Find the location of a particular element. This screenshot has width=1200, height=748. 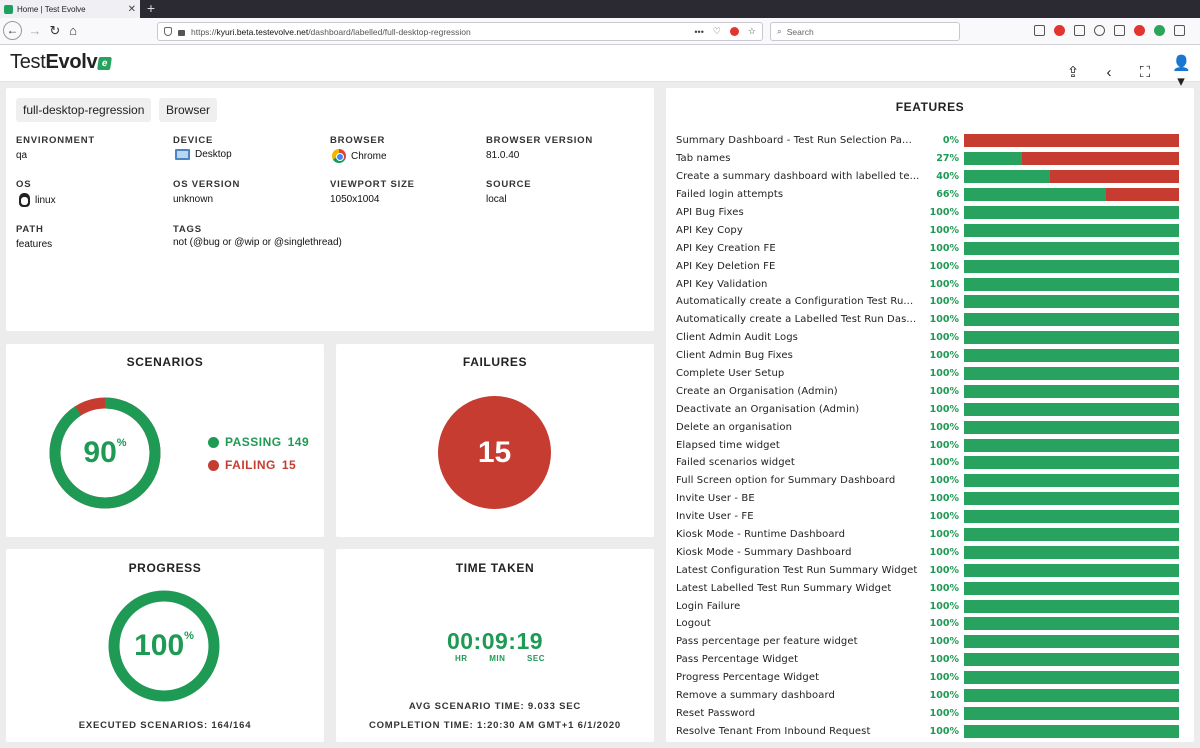

feature-row: Invite User - FE 100% is located at coordinates (930, 517).